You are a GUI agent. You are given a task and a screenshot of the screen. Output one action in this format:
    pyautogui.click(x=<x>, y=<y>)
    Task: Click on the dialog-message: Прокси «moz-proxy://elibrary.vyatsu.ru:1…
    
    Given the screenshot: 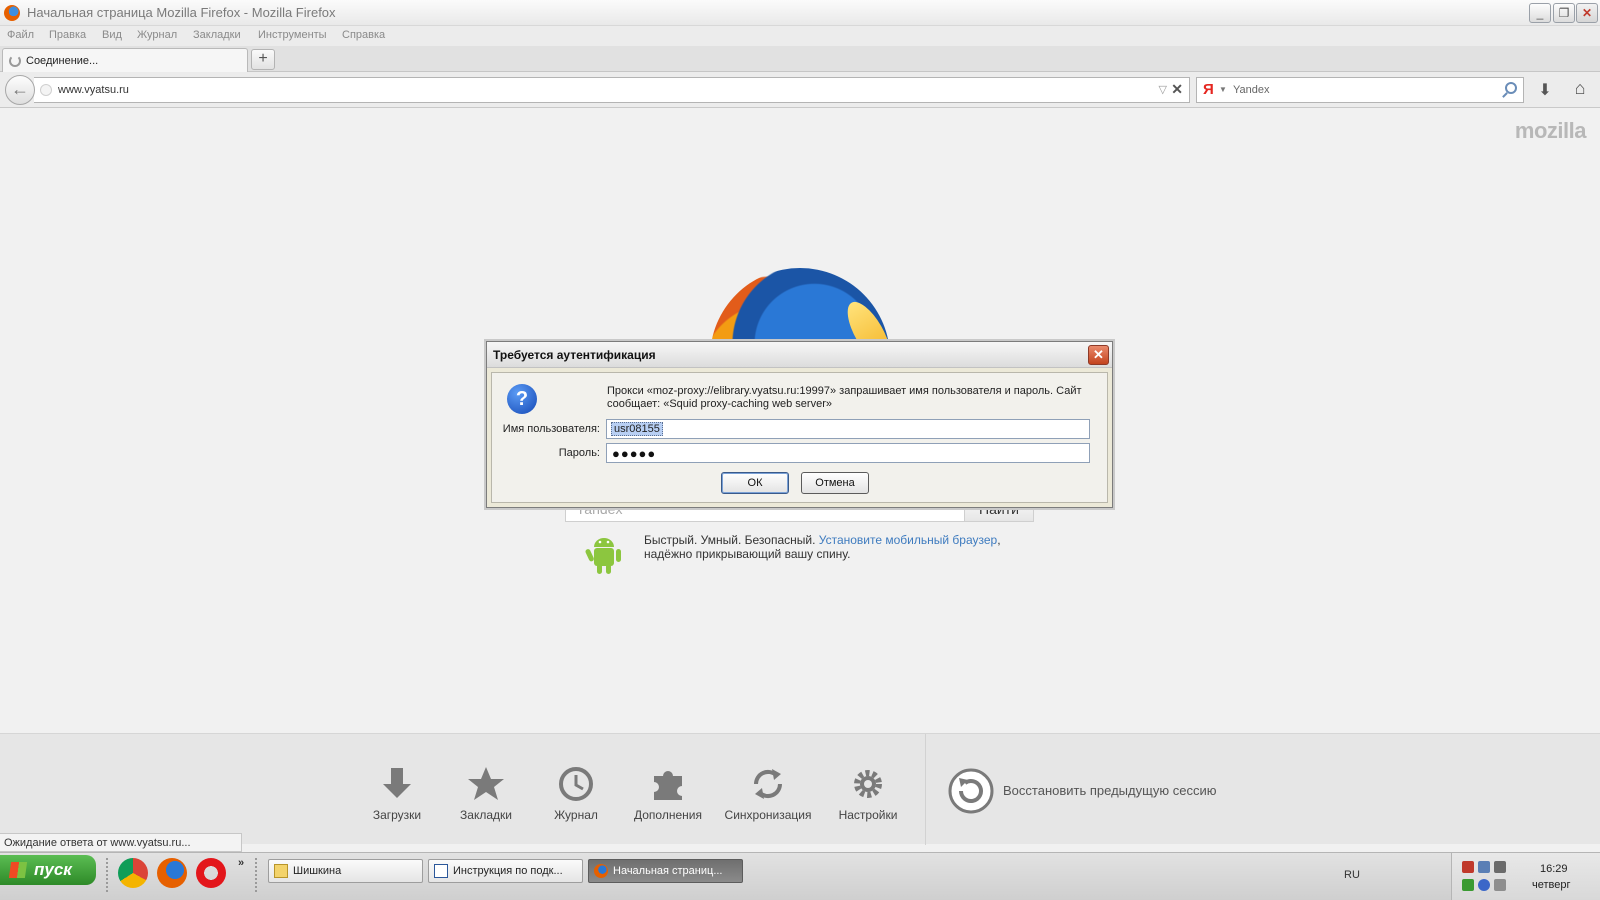 What is the action you would take?
    pyautogui.click(x=844, y=397)
    